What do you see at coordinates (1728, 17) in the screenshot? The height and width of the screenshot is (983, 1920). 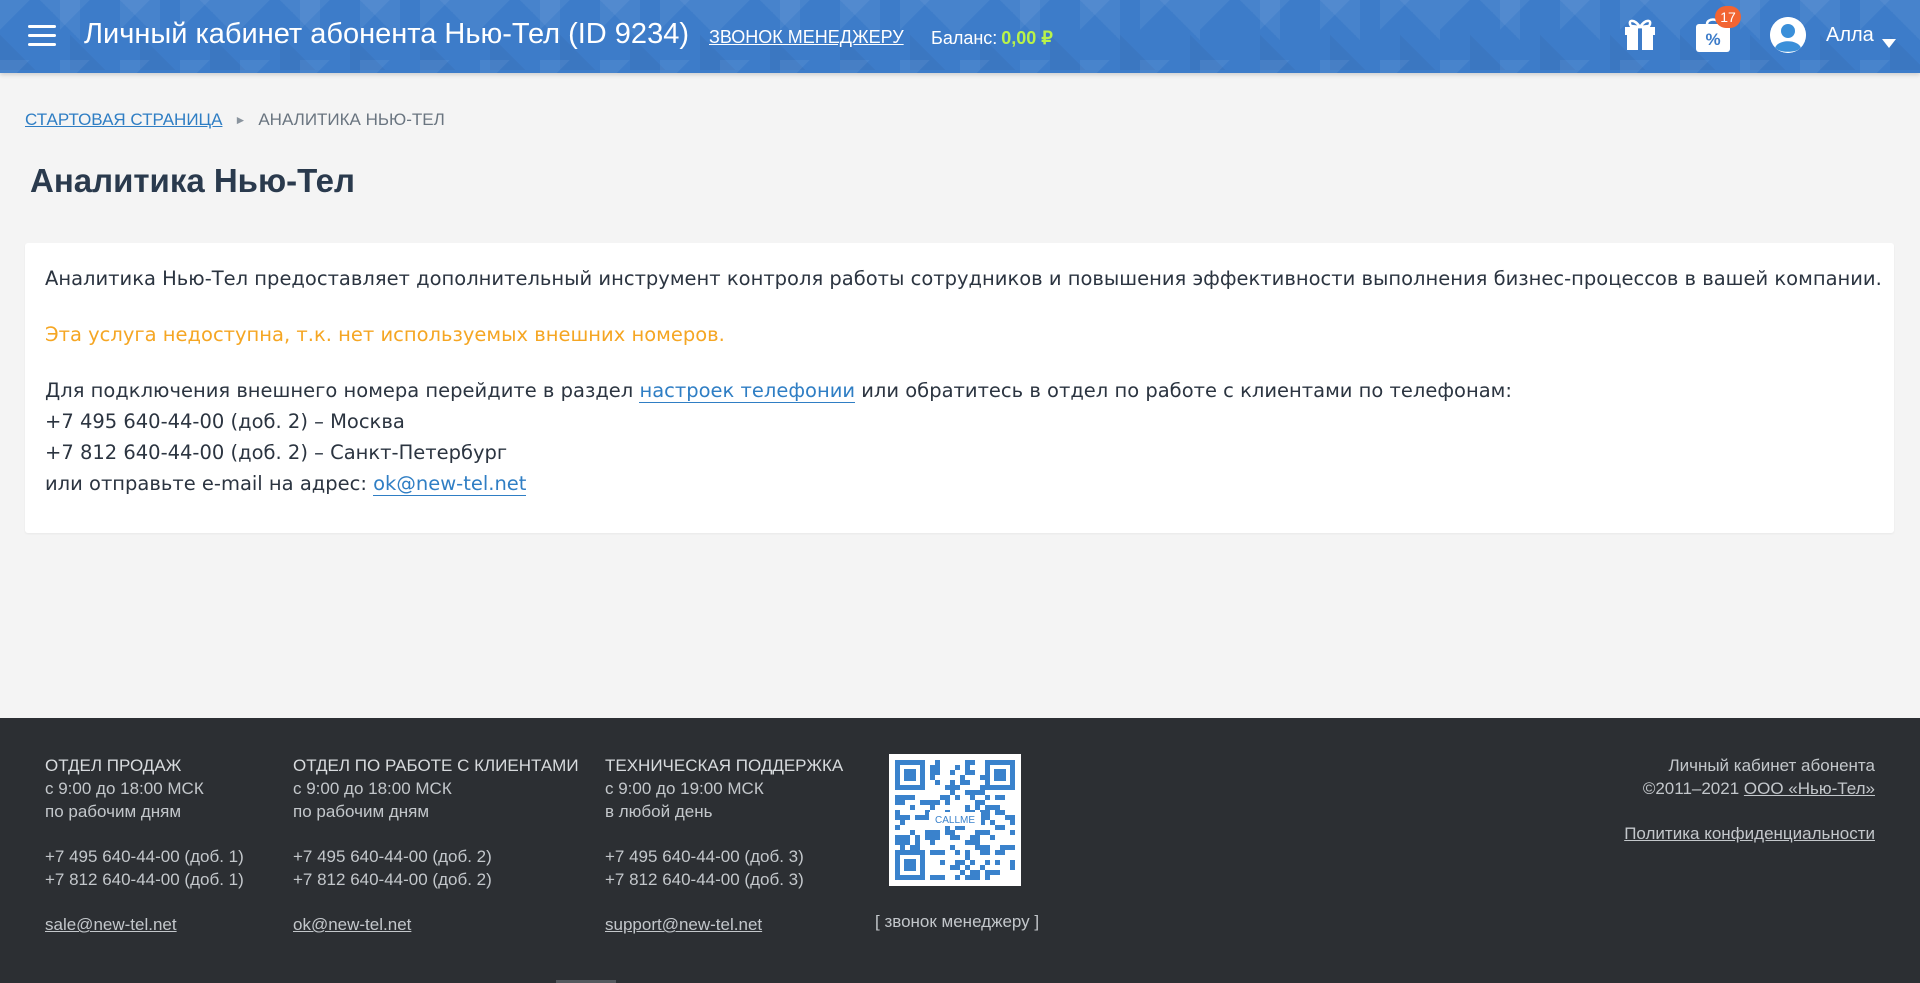 I see `promo-count-badge: 17` at bounding box center [1728, 17].